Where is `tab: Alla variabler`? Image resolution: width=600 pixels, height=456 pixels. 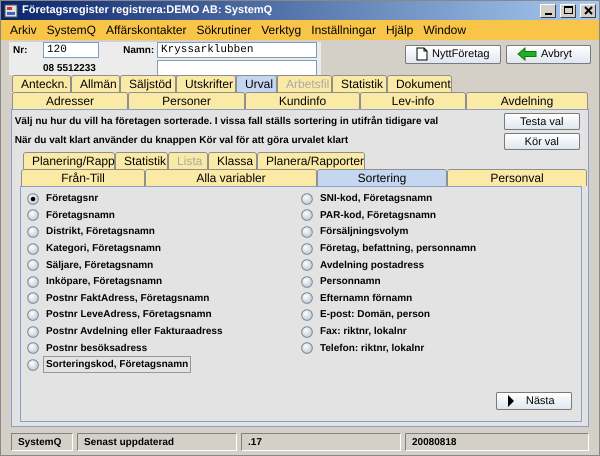 tab: Alla variabler is located at coordinates (231, 177).